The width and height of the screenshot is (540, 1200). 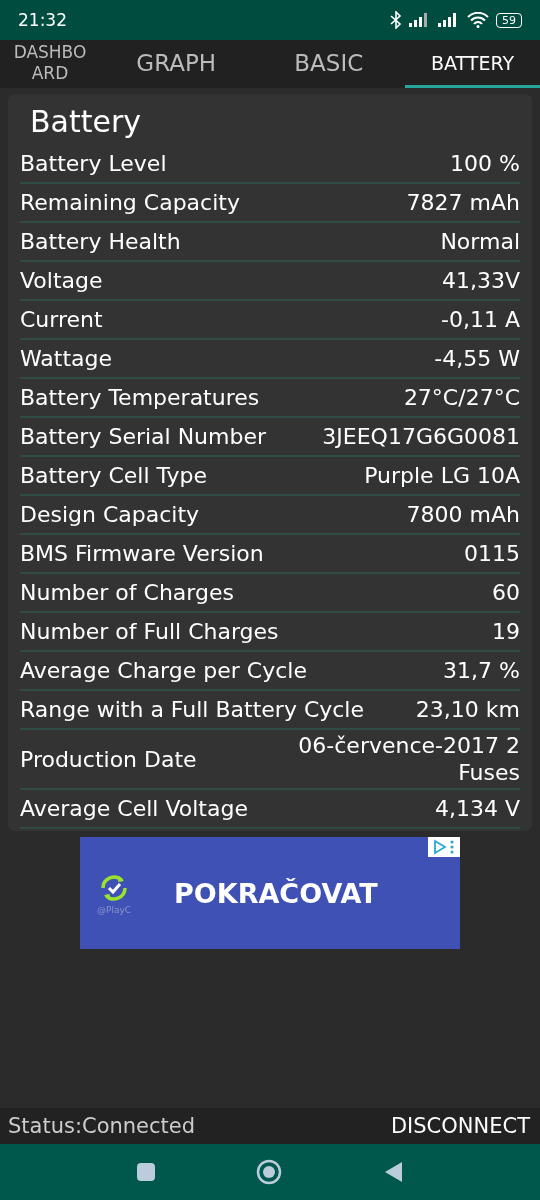 I want to click on row-label: Battery Level, so click(x=93, y=163).